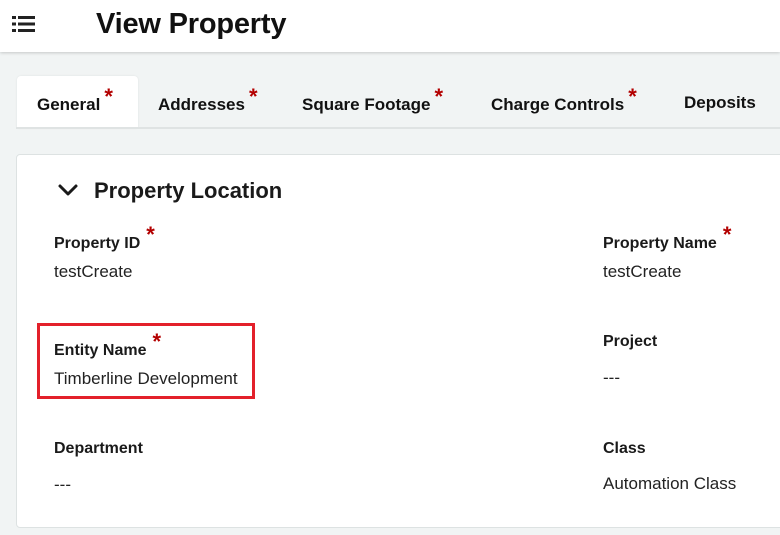  I want to click on tab-square-footage: Square Footage *, so click(372, 102).